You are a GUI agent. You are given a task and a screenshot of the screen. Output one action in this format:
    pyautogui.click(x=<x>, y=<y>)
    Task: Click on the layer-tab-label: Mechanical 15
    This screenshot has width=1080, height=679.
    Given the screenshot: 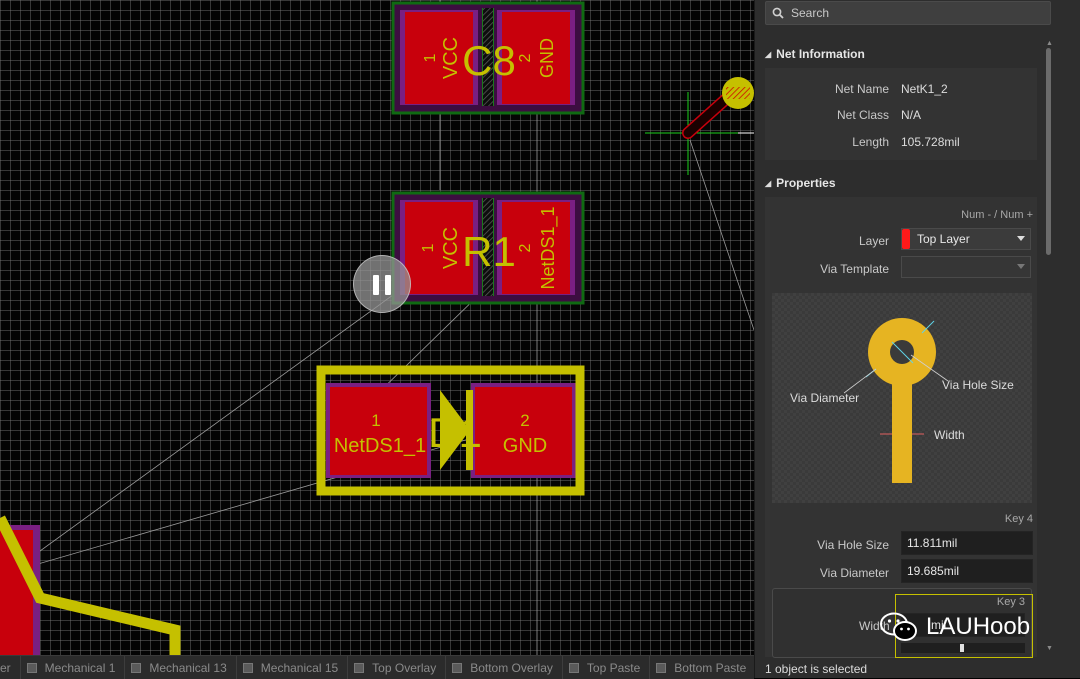 What is the action you would take?
    pyautogui.click(x=299, y=667)
    